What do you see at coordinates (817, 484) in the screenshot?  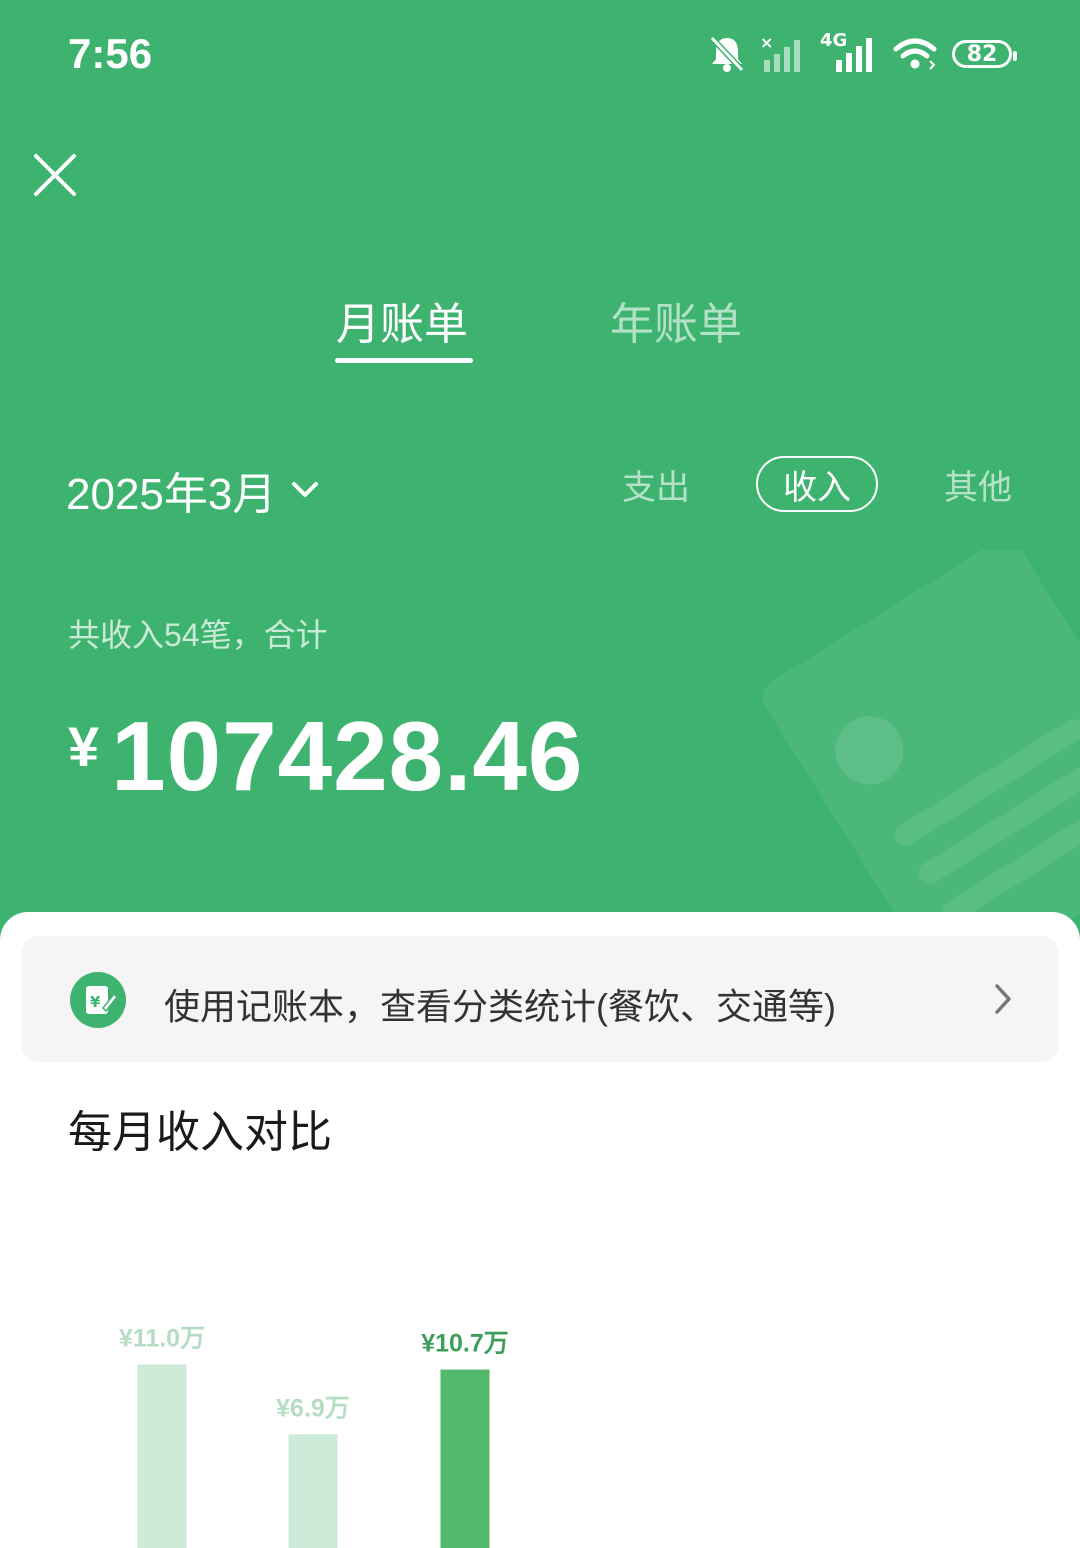 I see `filter-income: 收入` at bounding box center [817, 484].